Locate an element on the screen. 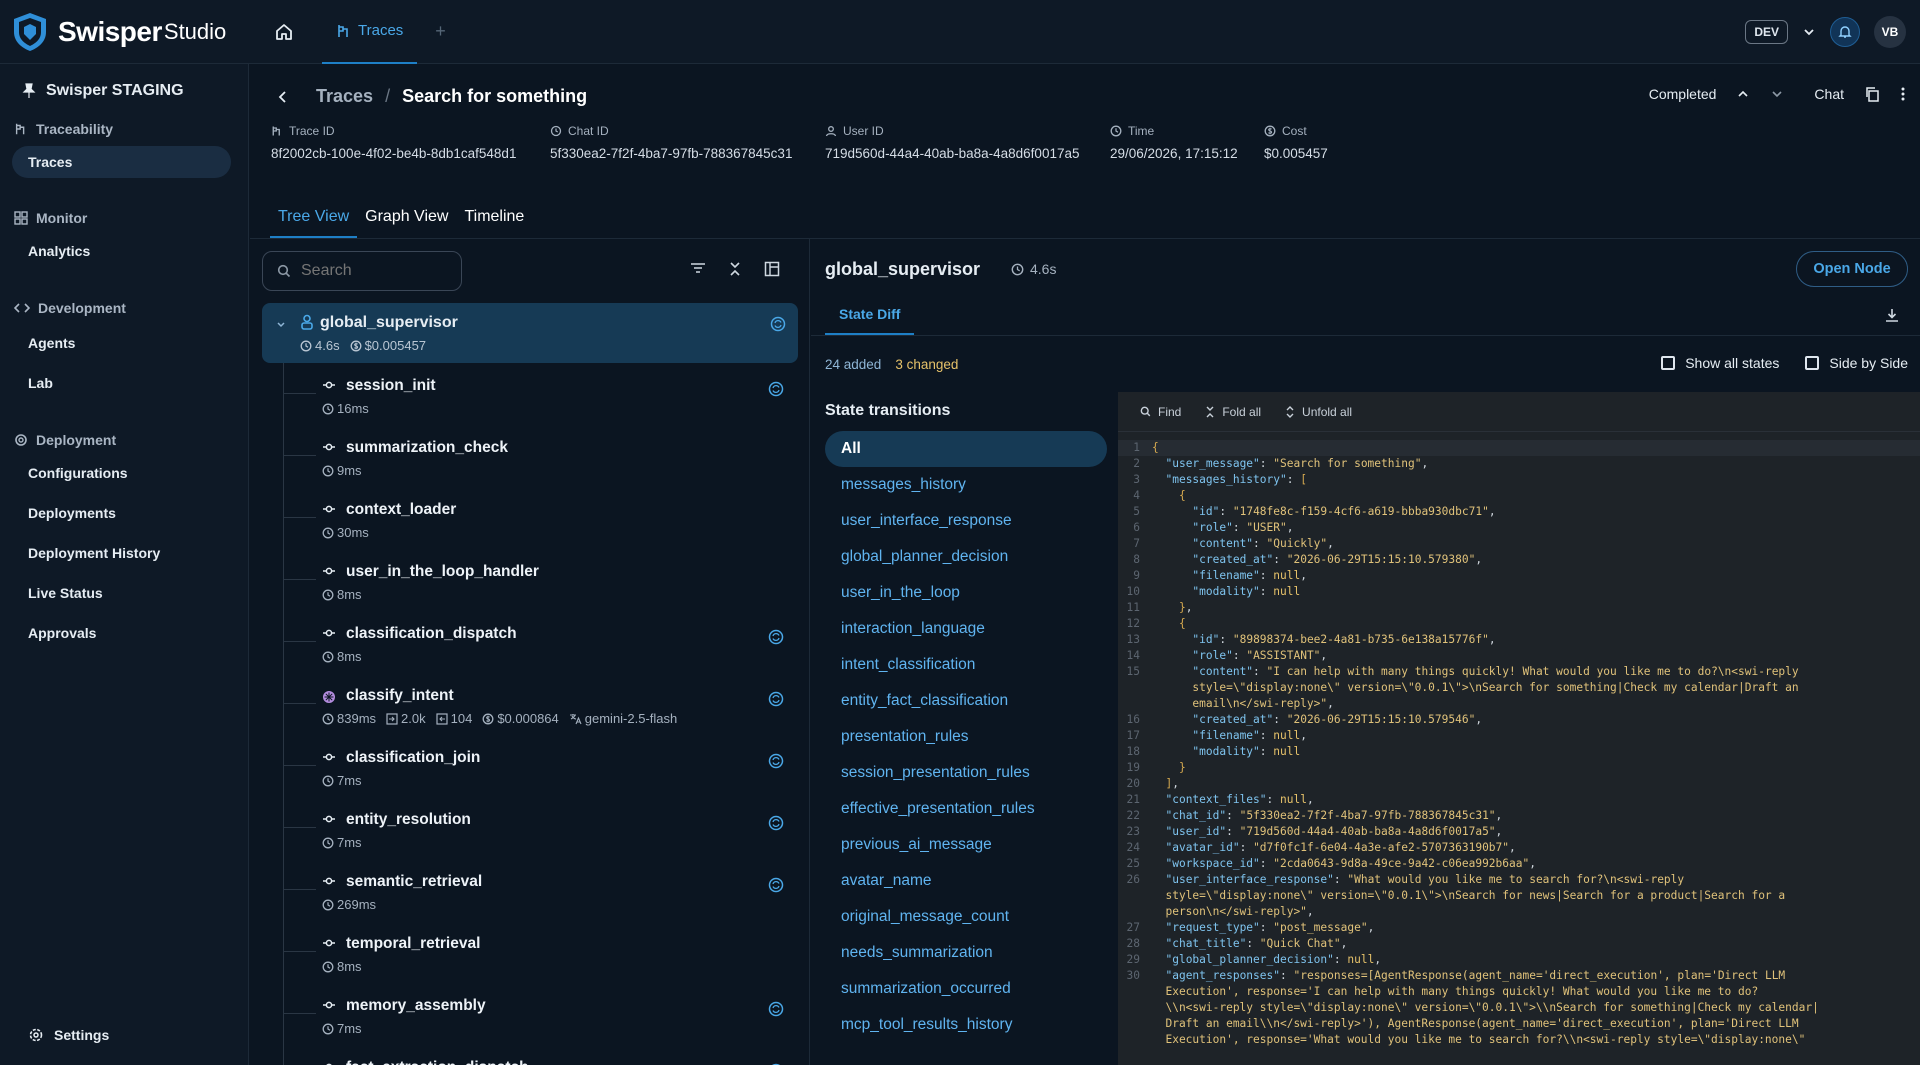 The height and width of the screenshot is (1065, 1920). tree-node: memory_assembly 7ms is located at coordinates (541, 1018).